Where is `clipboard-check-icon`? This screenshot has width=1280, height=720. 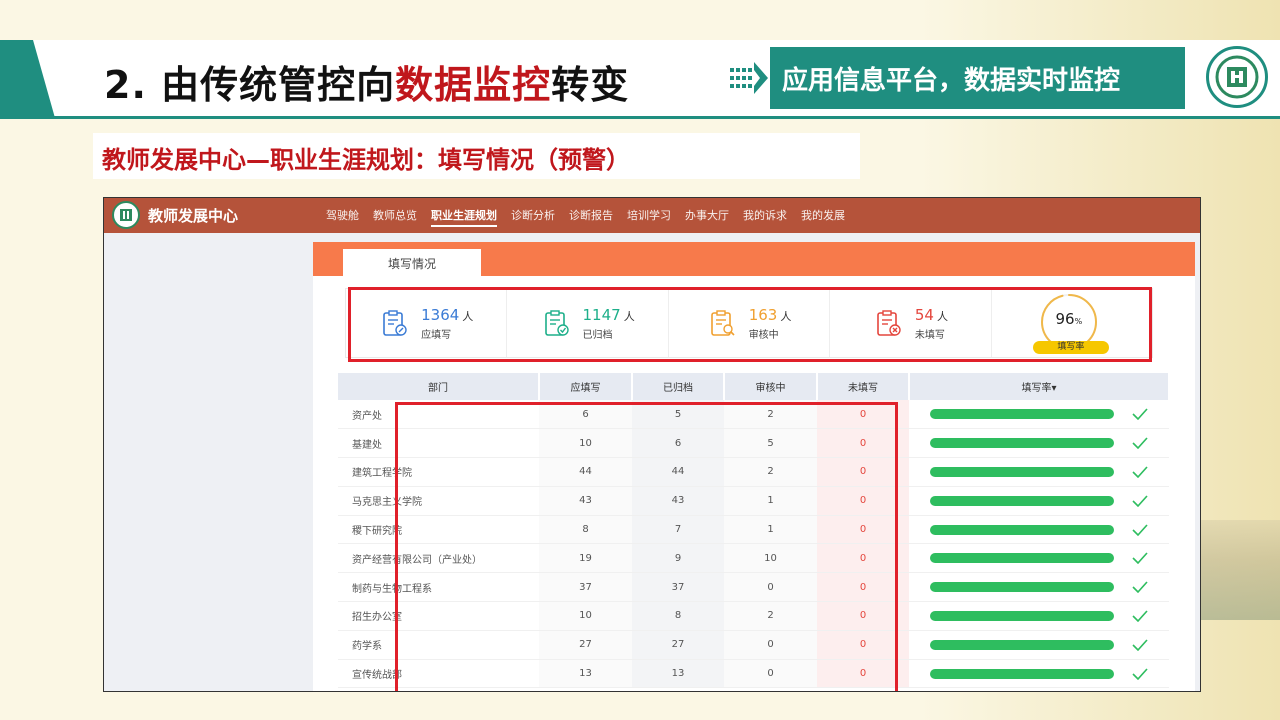 clipboard-check-icon is located at coordinates (556, 323).